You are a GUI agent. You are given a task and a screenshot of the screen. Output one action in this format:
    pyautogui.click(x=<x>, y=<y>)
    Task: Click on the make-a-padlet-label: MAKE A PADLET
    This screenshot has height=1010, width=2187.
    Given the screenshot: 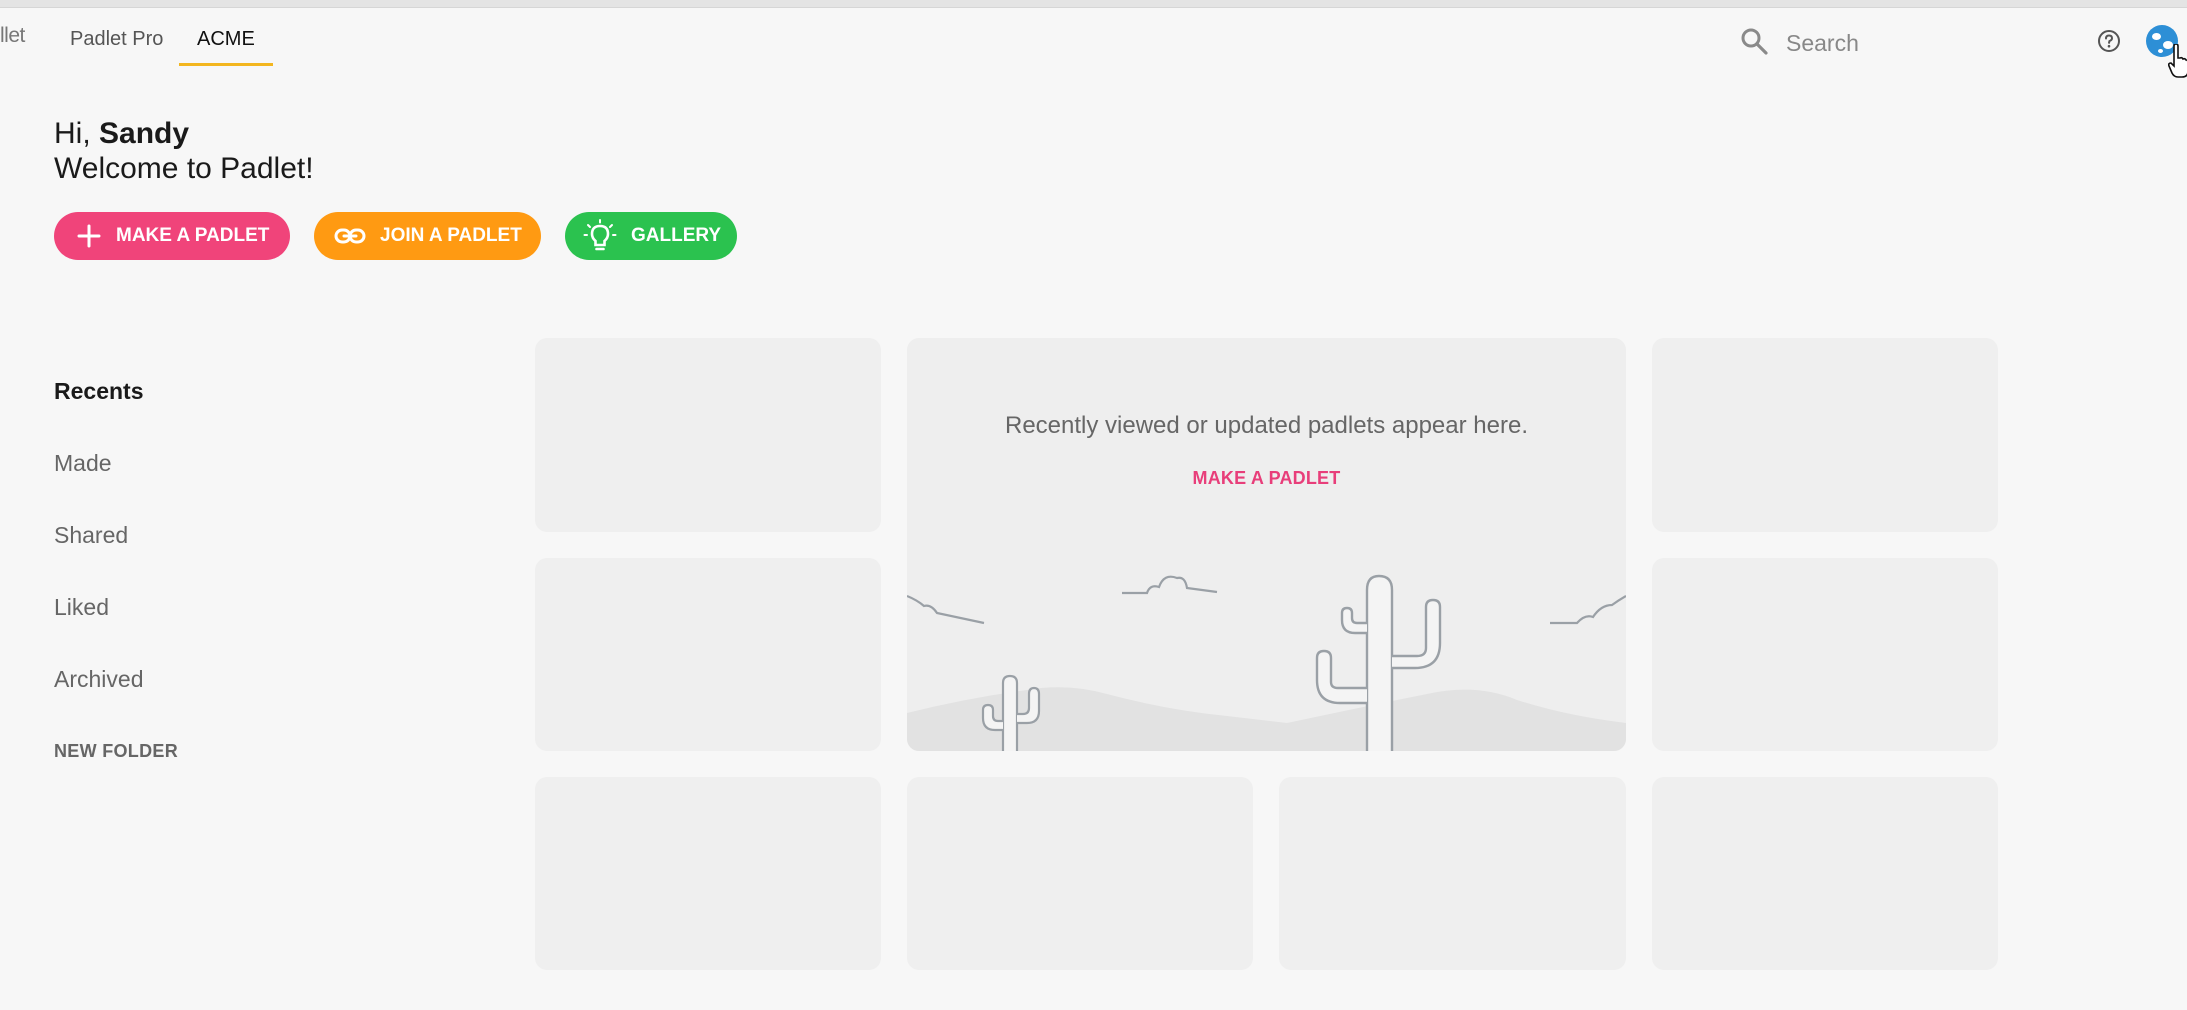 What is the action you would take?
    pyautogui.click(x=193, y=235)
    